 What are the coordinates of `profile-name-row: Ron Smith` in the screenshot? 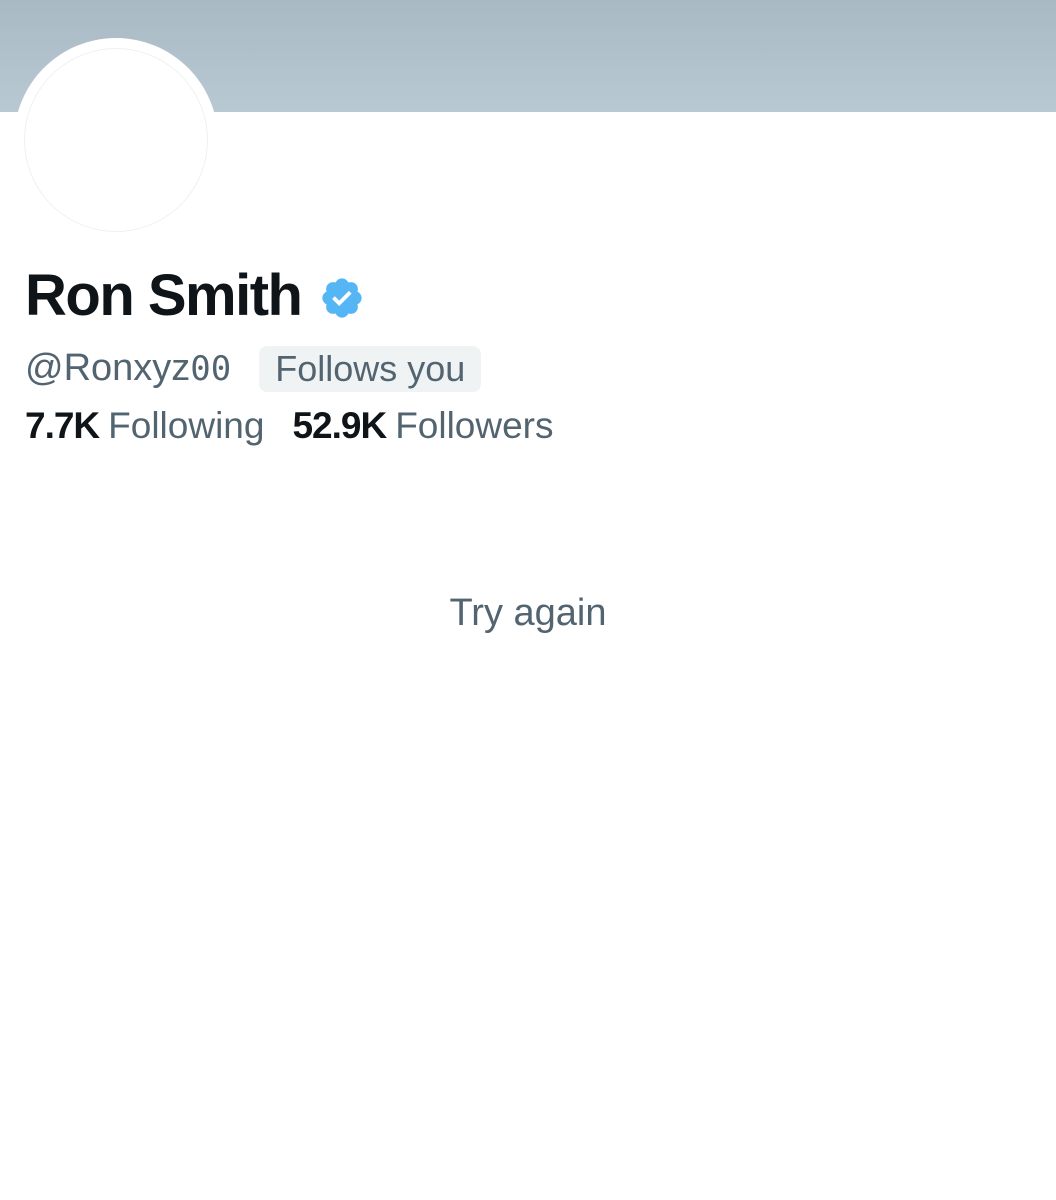 It's located at (195, 296).